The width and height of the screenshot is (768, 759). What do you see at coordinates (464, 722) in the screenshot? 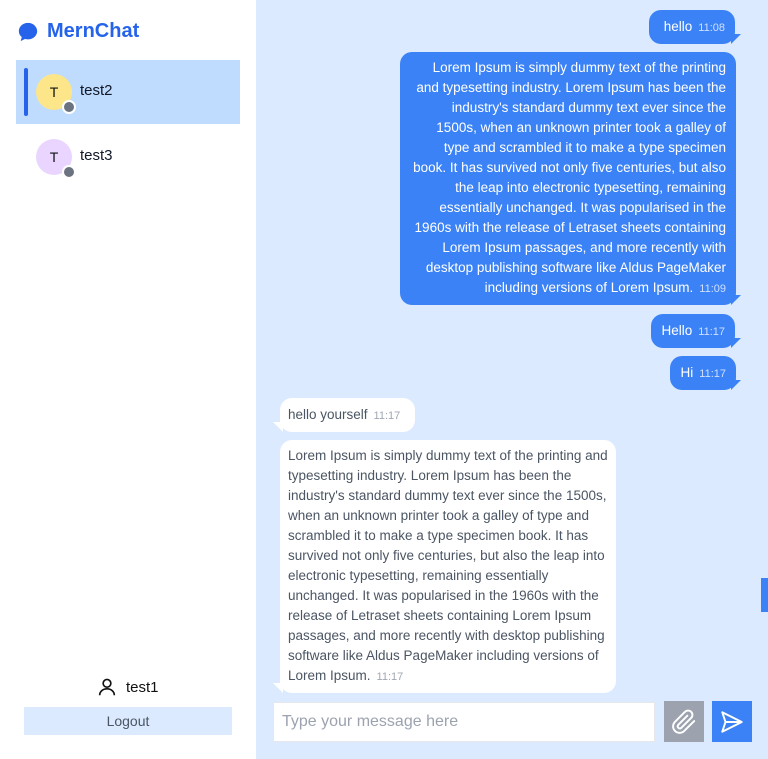
I see `message-input` at bounding box center [464, 722].